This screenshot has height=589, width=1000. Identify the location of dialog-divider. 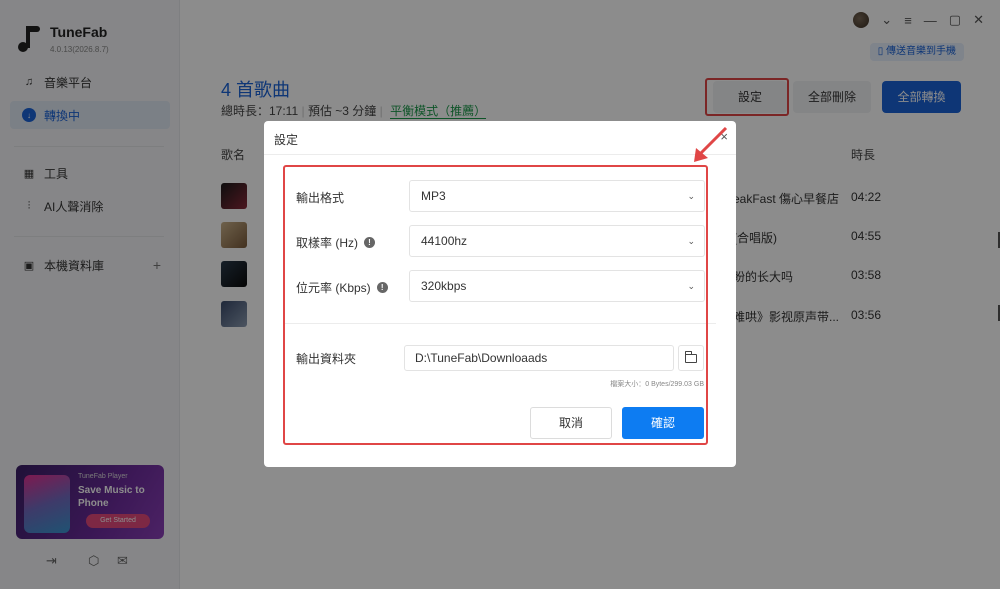
(500, 154).